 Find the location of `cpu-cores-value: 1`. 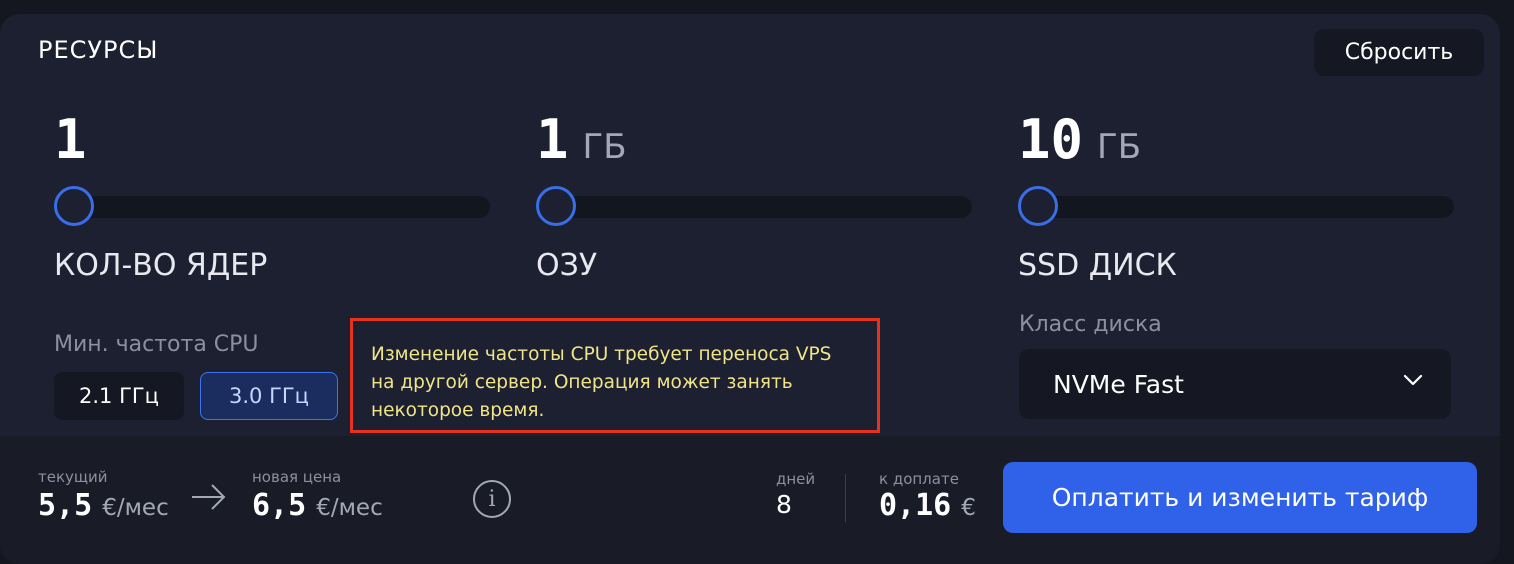

cpu-cores-value: 1 is located at coordinates (274, 139).